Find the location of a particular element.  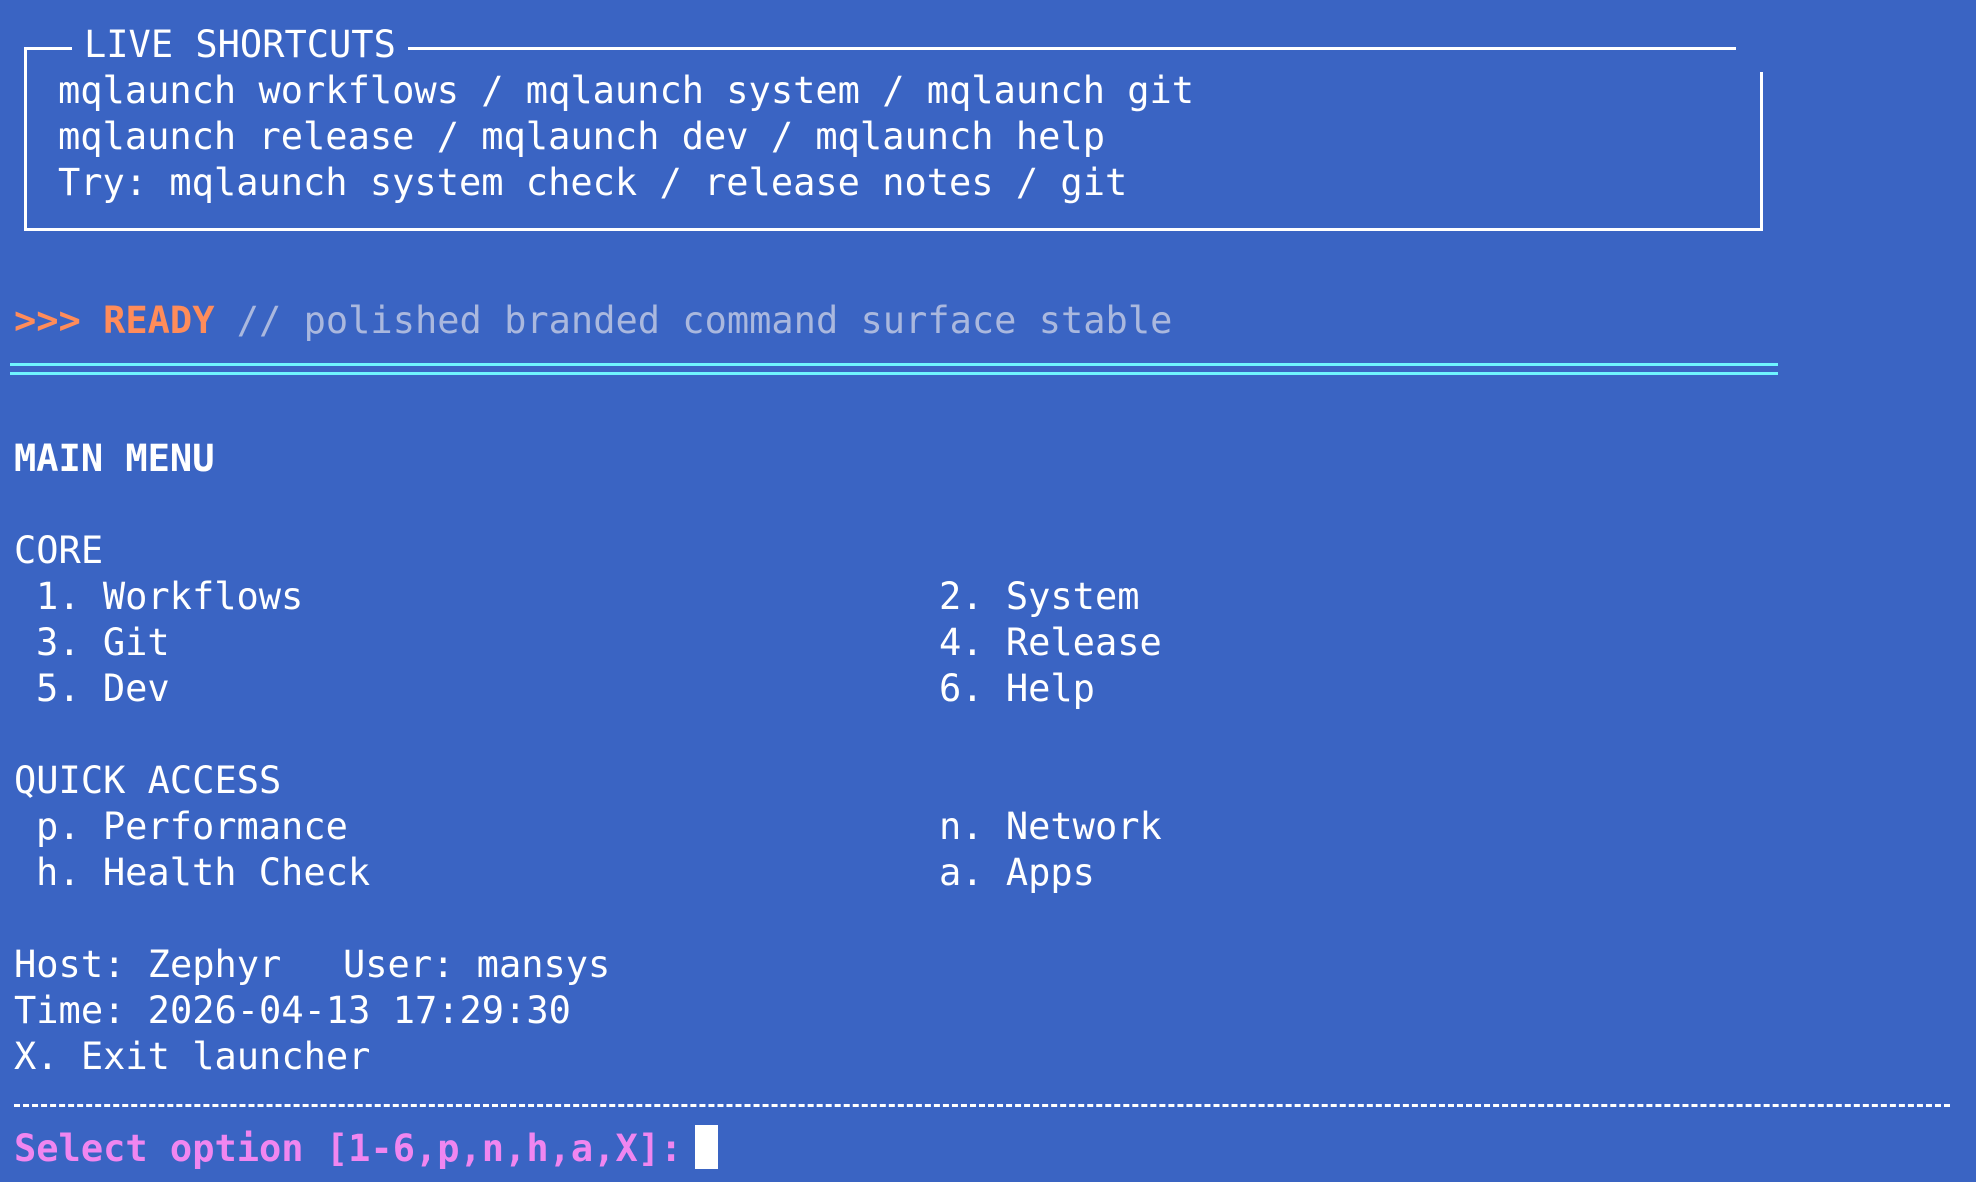

user-label: User: is located at coordinates (399, 964).